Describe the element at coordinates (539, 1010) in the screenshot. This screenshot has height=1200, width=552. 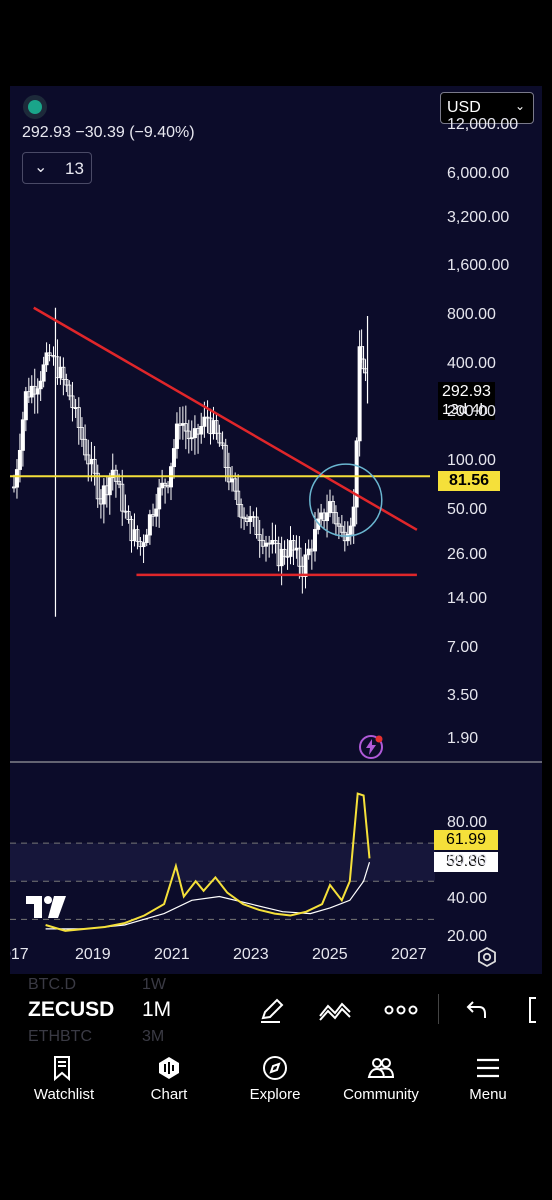
I see `fullscreen-icon` at that location.